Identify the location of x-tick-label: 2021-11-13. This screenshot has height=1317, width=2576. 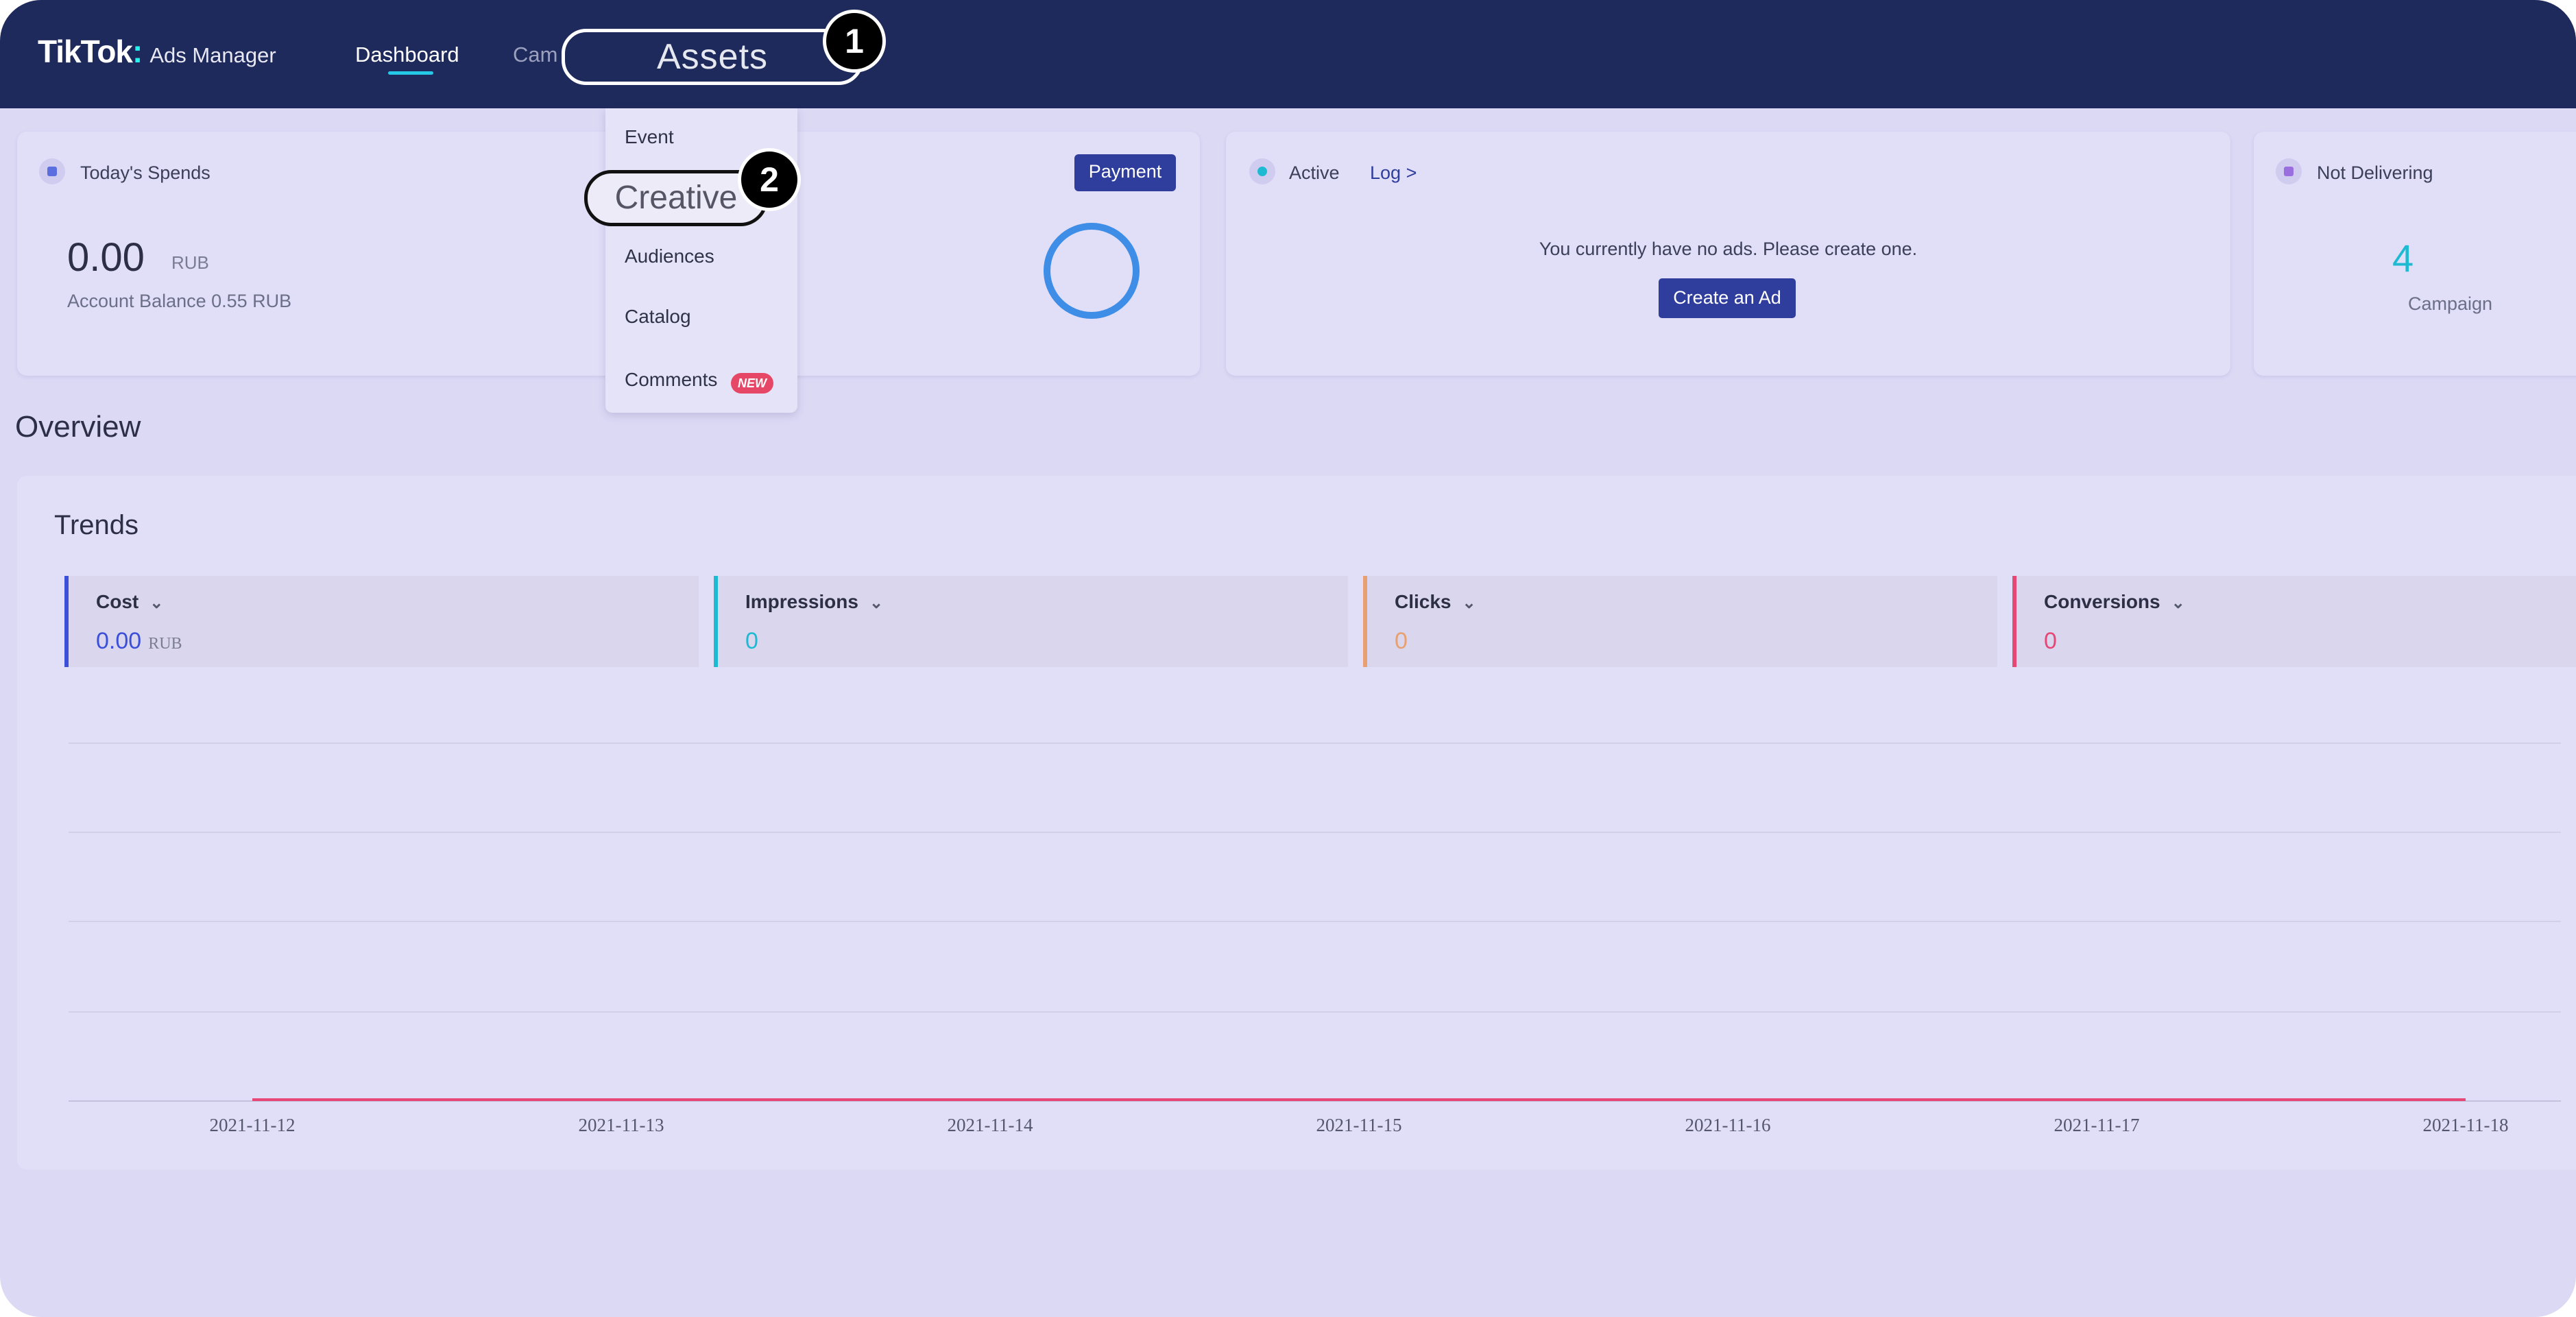
(622, 1125).